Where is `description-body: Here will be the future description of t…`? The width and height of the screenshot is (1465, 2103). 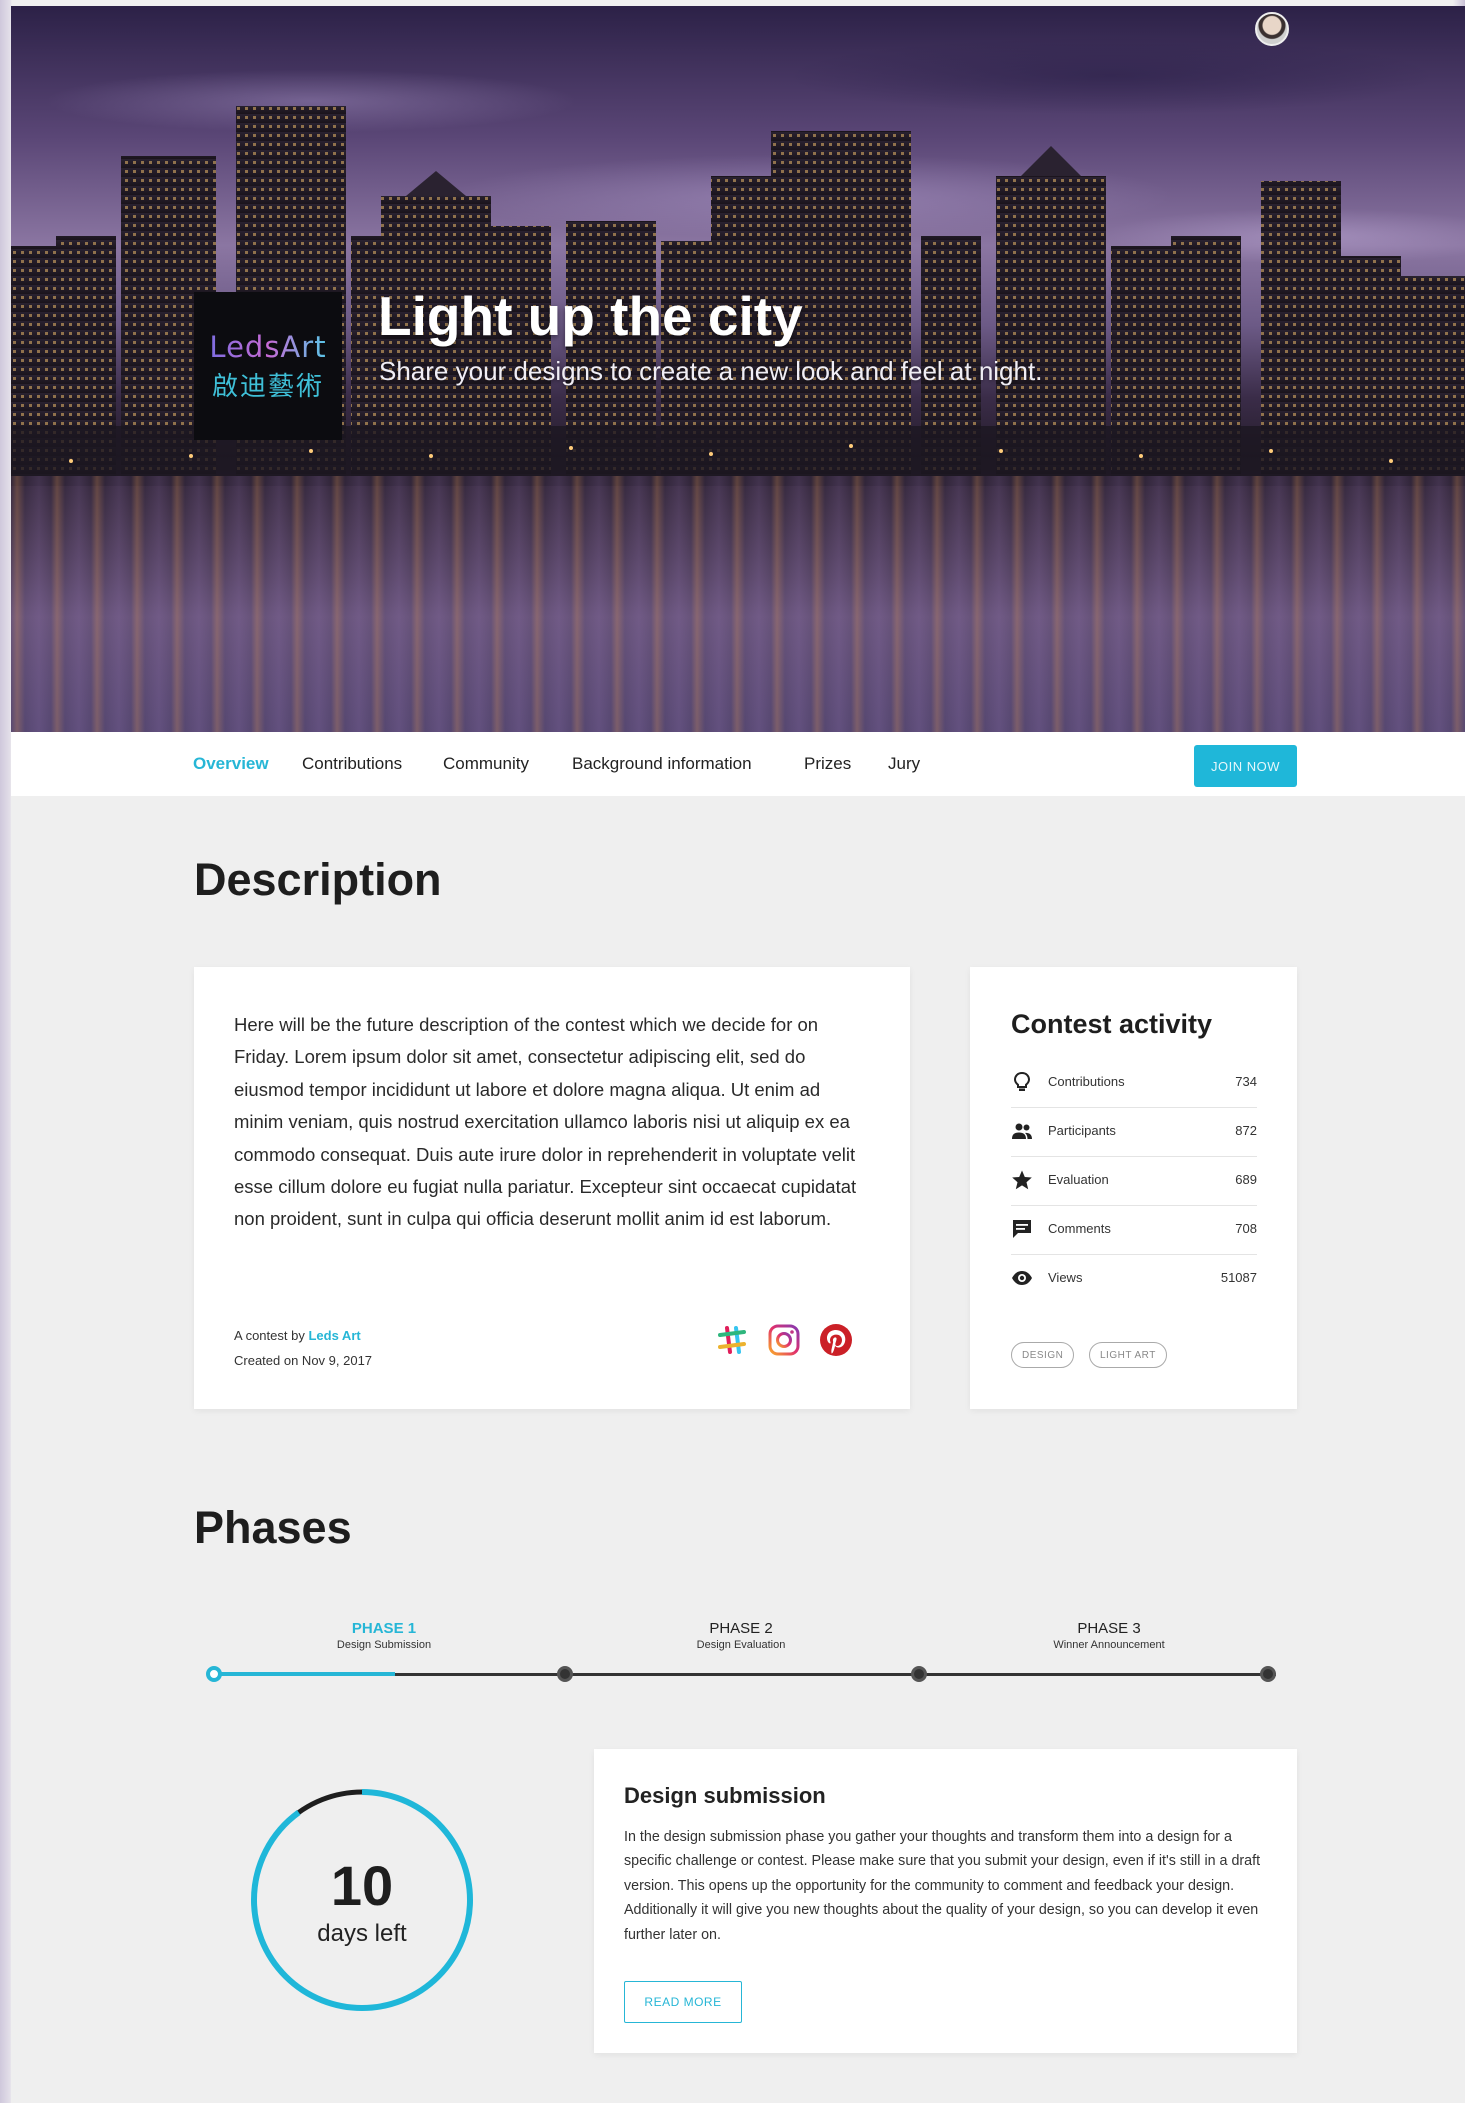
description-body: Here will be the future description of t… is located at coordinates (545, 1122).